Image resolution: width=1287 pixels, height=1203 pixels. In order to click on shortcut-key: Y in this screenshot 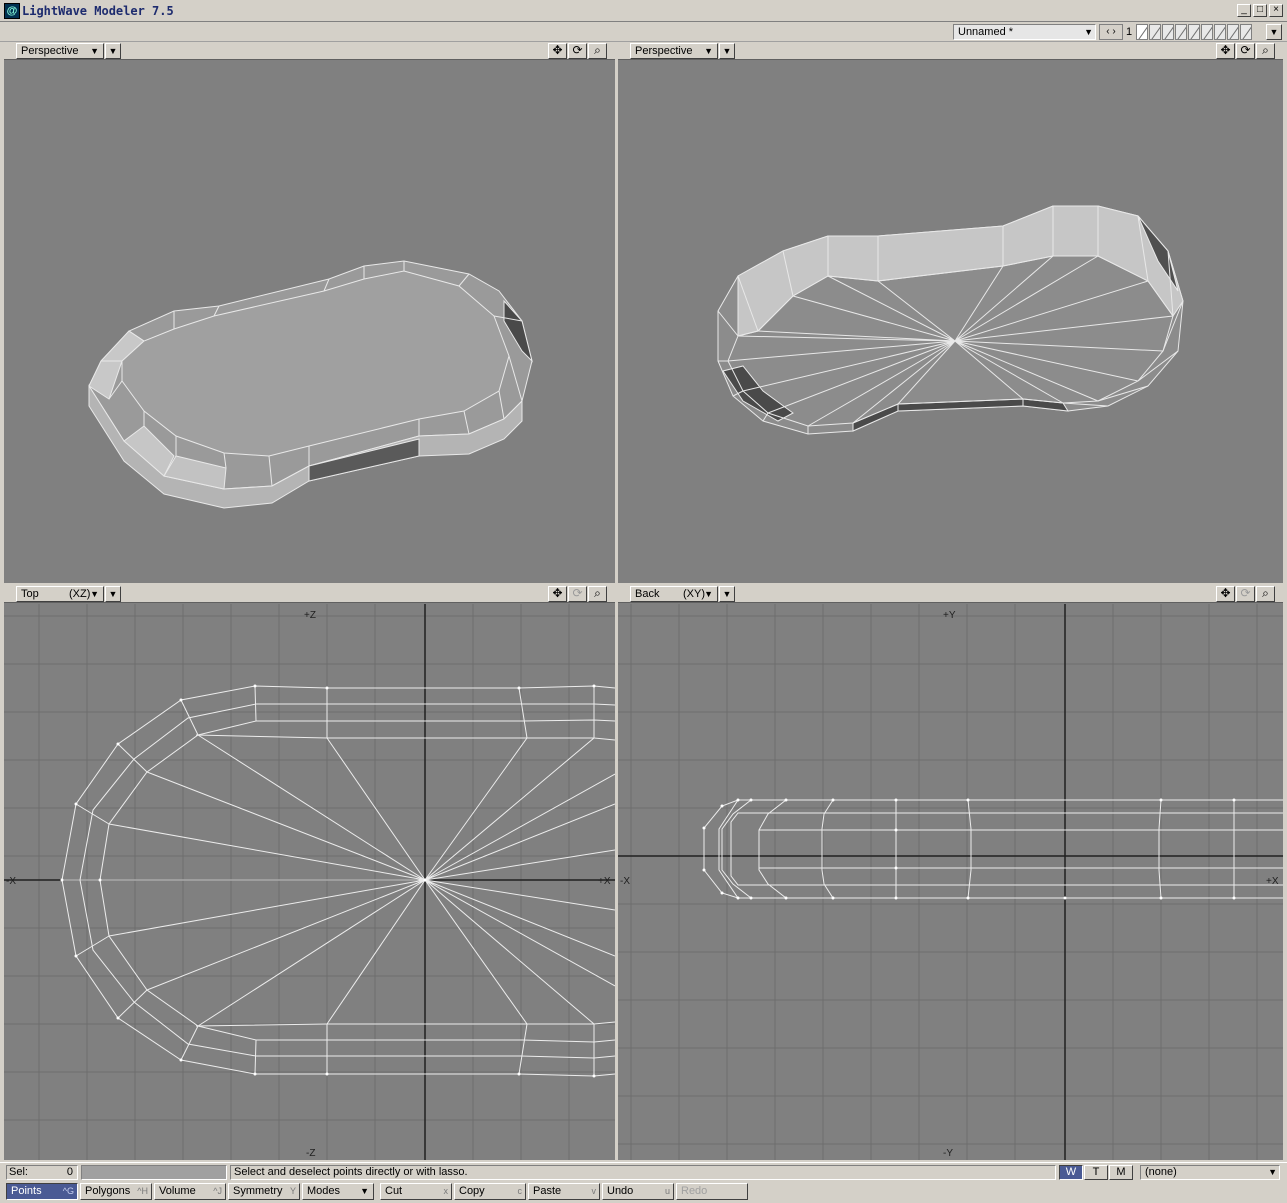, I will do `click(292, 1191)`.